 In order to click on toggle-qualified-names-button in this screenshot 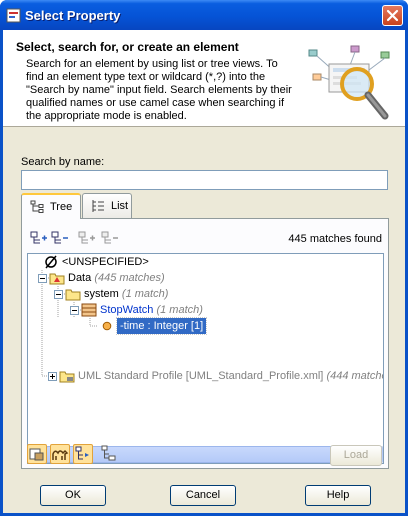, I will do `click(110, 454)`.